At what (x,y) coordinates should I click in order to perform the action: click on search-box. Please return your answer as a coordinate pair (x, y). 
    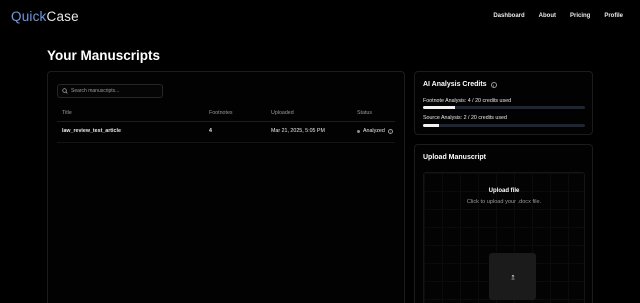
    Looking at the image, I should click on (110, 91).